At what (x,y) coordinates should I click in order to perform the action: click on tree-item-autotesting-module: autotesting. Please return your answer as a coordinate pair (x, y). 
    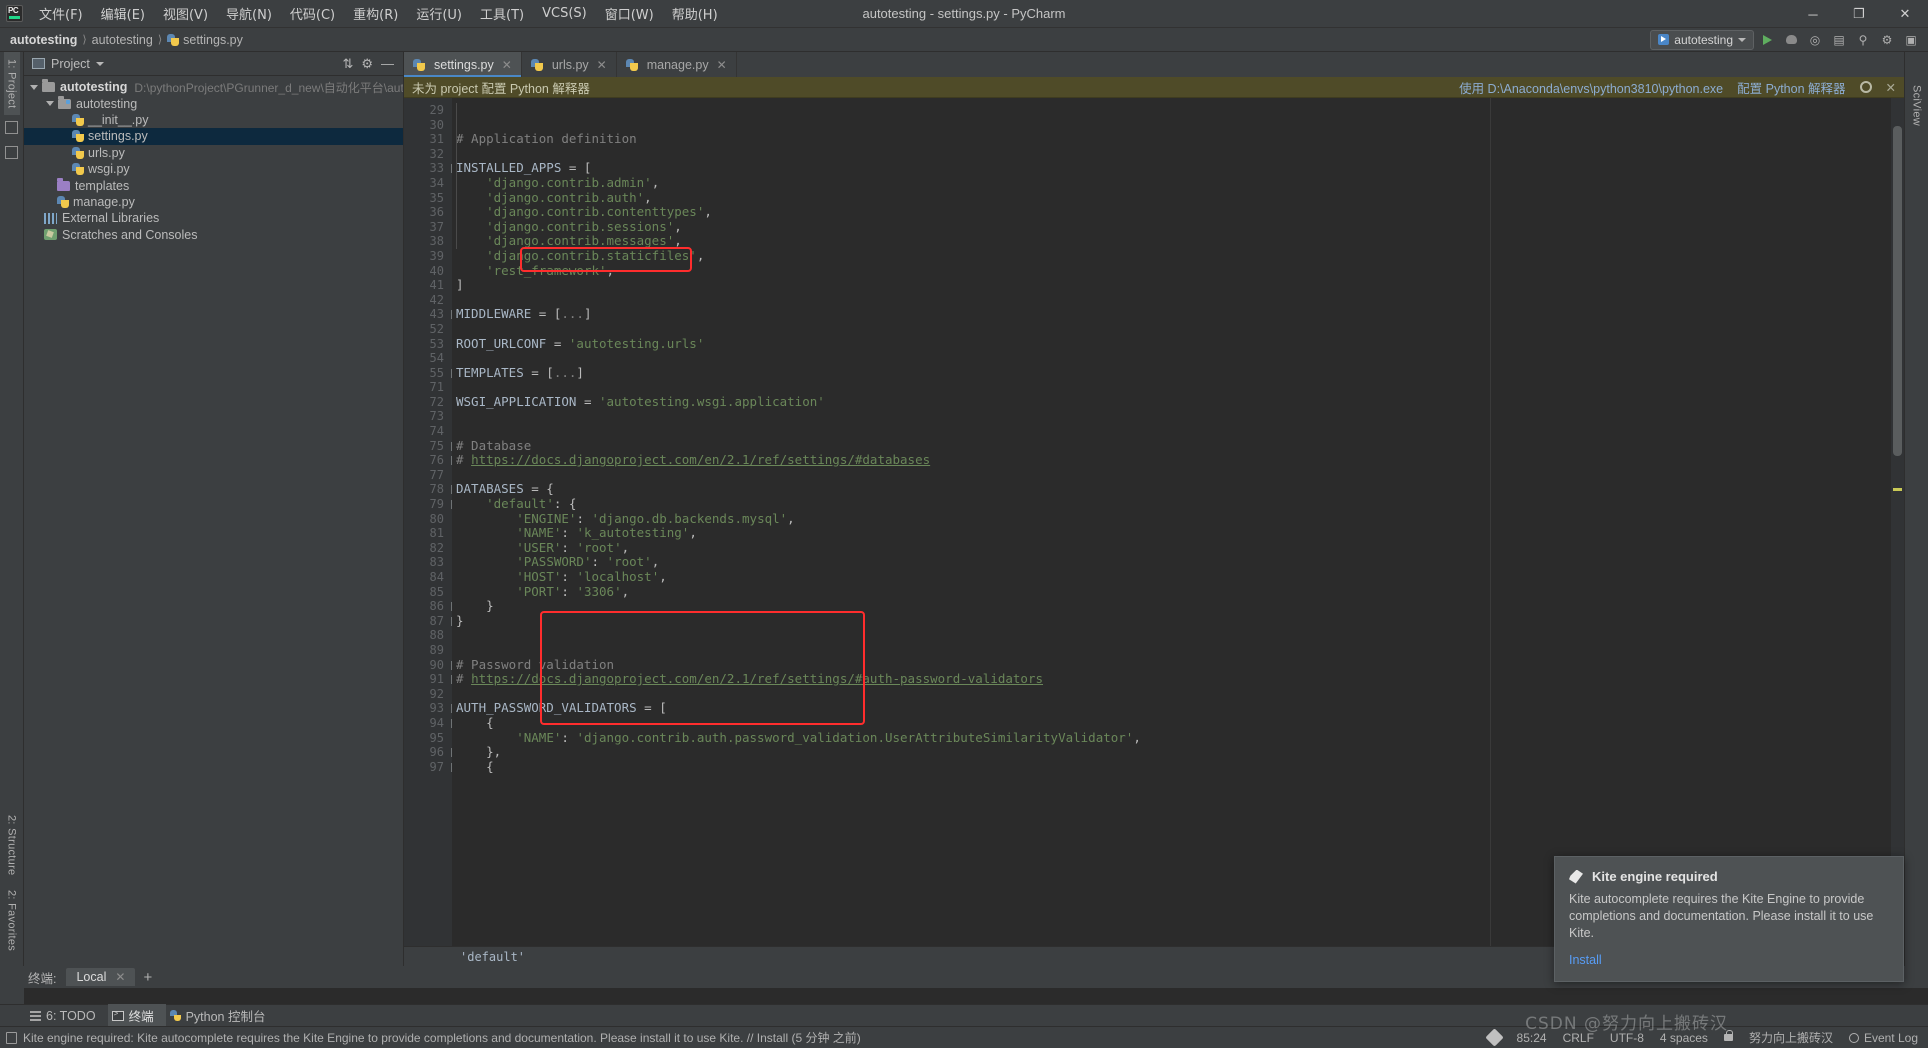
    Looking at the image, I should click on (213, 103).